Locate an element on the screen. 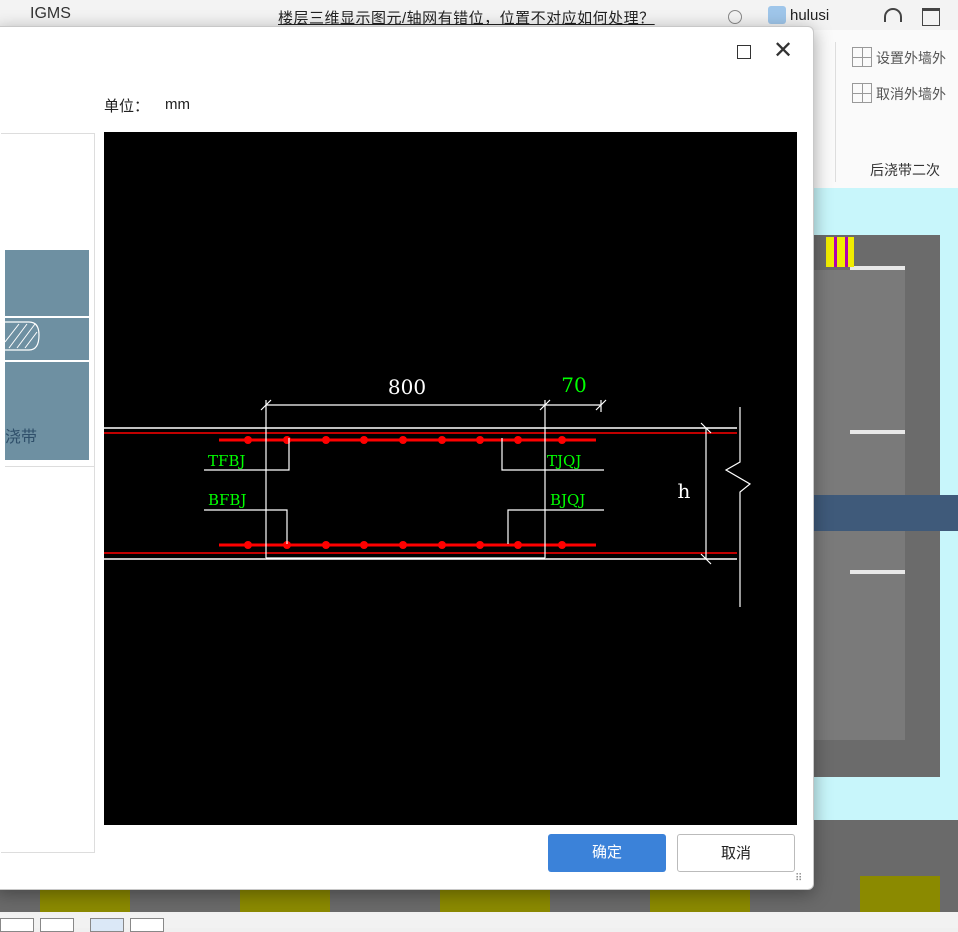  viewport-footing is located at coordinates (900, 896).